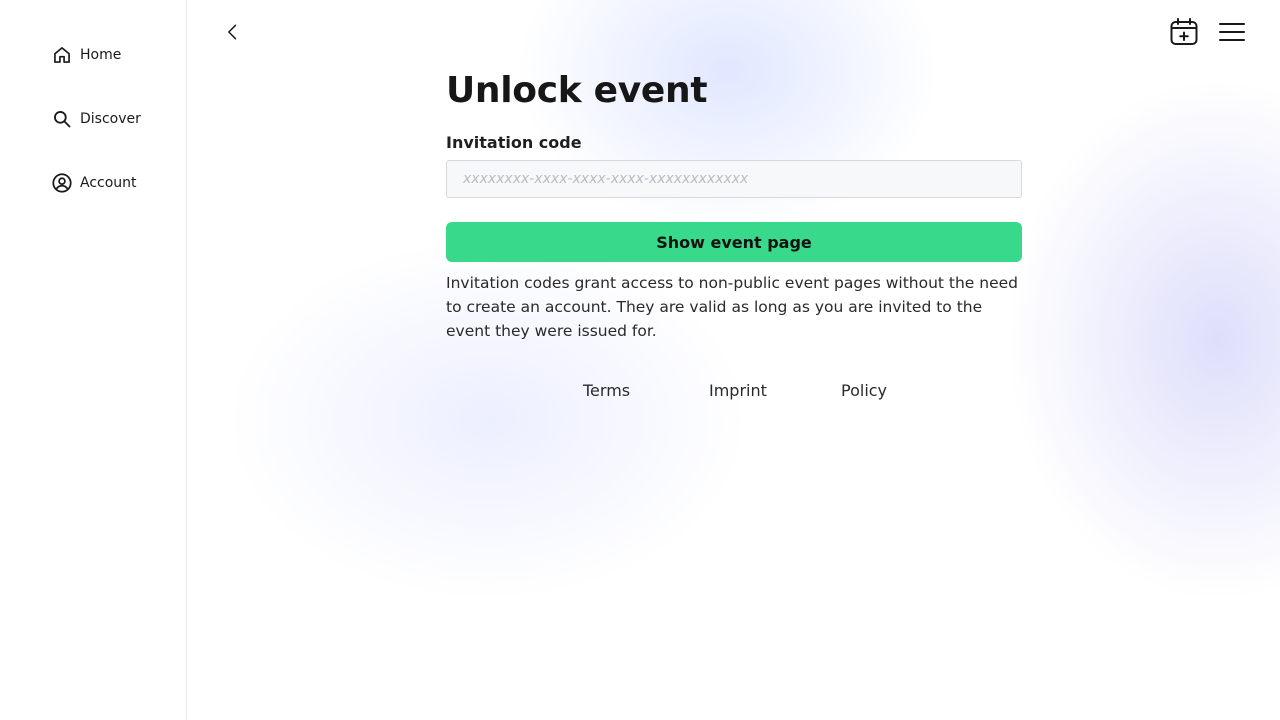 This screenshot has height=720, width=1280. I want to click on sidebar: Home Discover Account, so click(93, 360).